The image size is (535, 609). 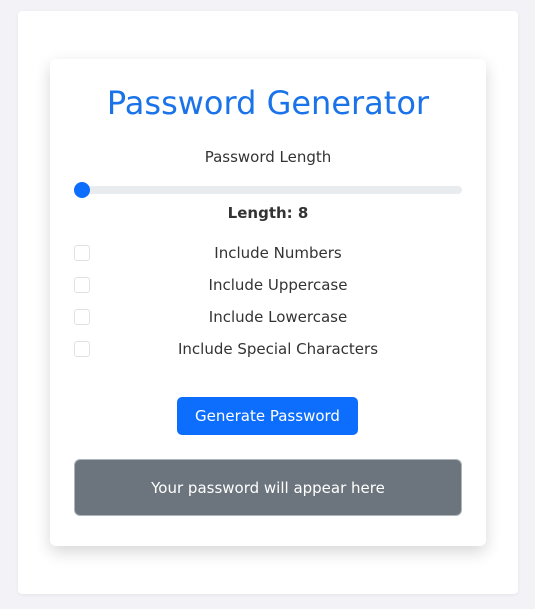 I want to click on option-include-numbers: Include Numbers, so click(x=268, y=253).